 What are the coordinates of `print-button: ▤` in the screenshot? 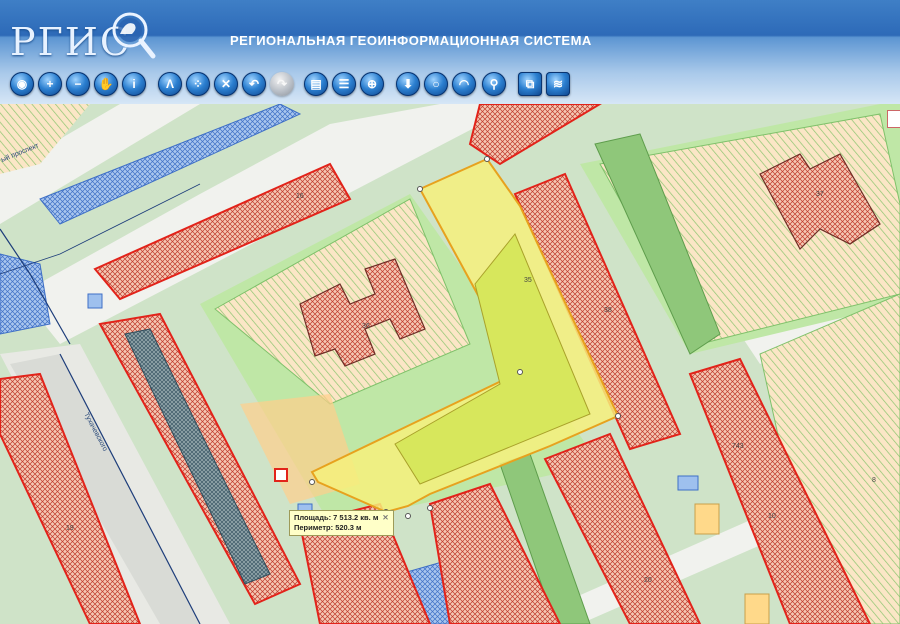 It's located at (316, 84).